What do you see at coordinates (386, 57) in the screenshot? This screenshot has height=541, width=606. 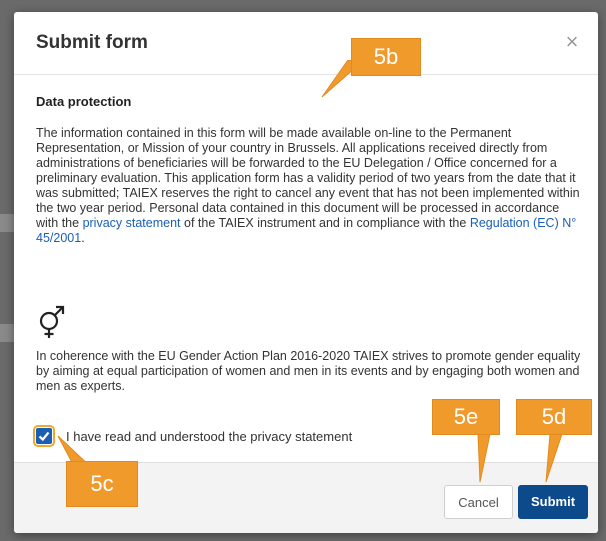 I see `callout-5b: 5b` at bounding box center [386, 57].